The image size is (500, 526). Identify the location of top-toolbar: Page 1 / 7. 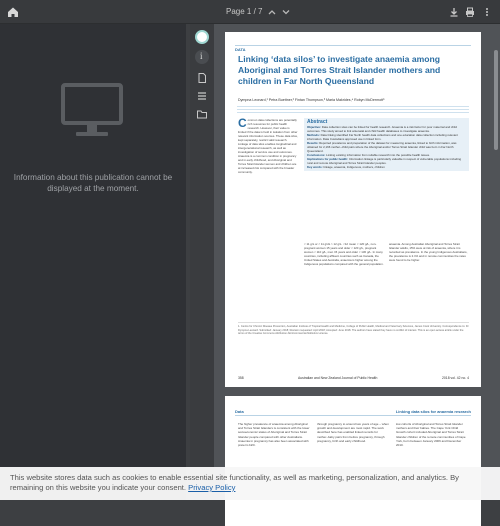
(250, 12).